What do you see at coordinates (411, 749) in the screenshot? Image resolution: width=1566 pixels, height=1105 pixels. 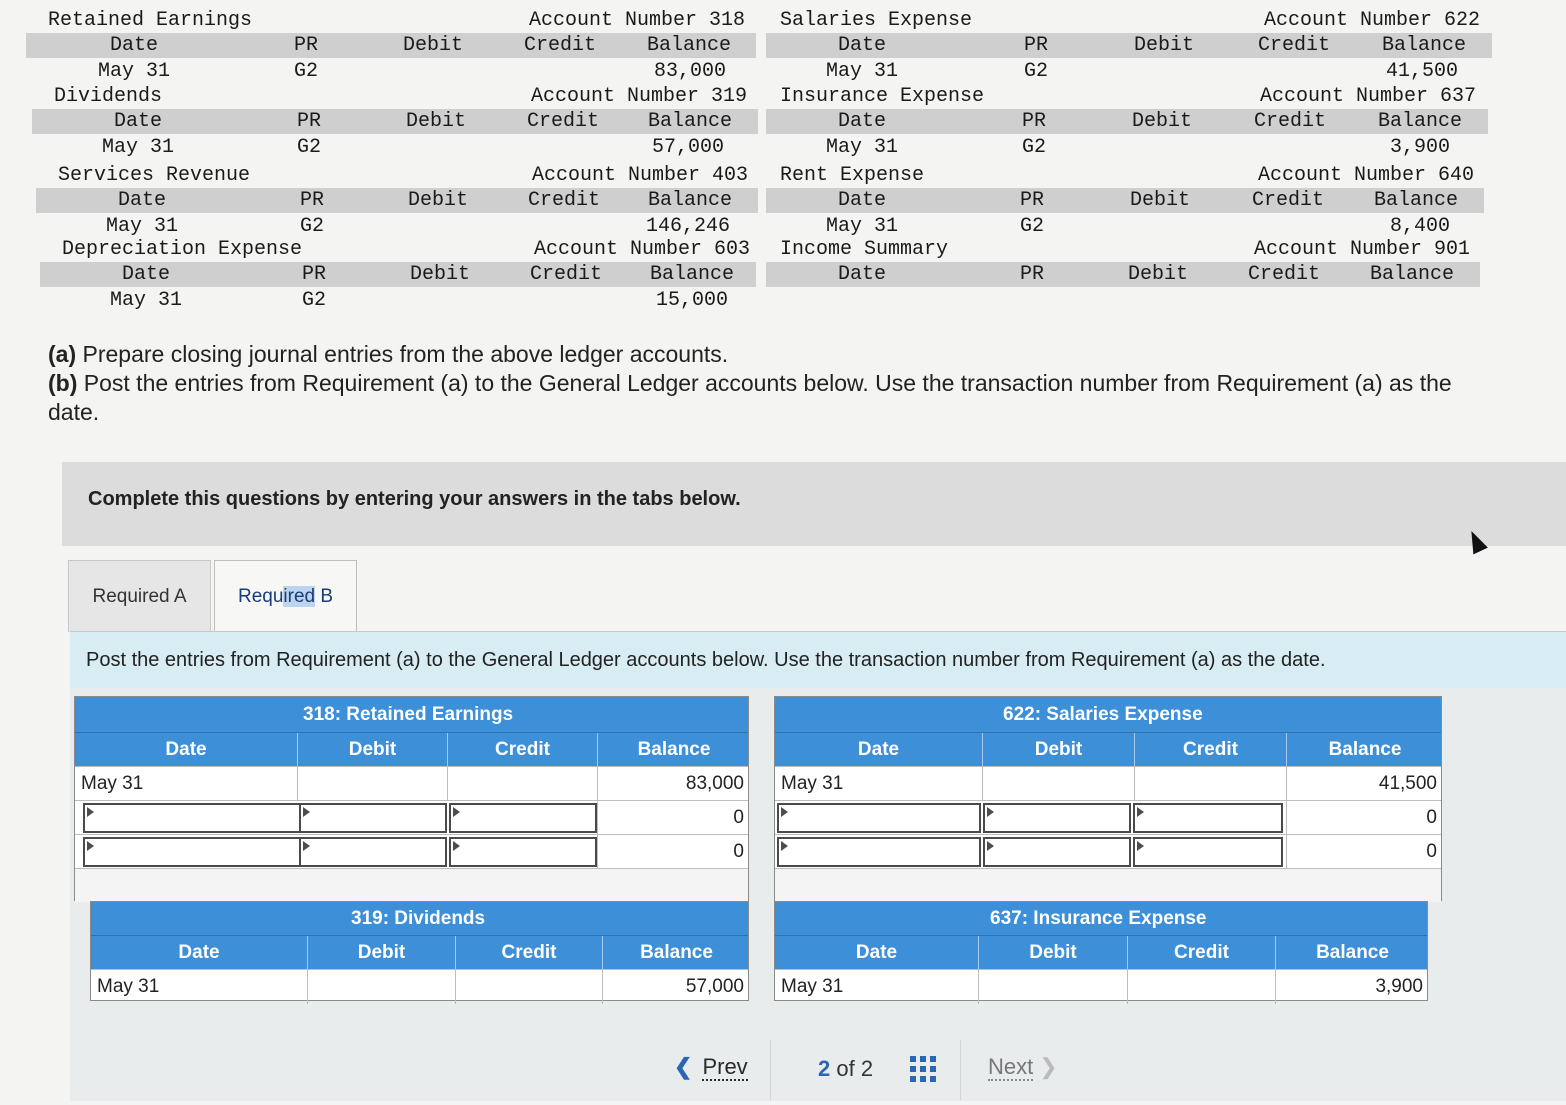 I see `grid-header: Date Debit Credit Balance` at bounding box center [411, 749].